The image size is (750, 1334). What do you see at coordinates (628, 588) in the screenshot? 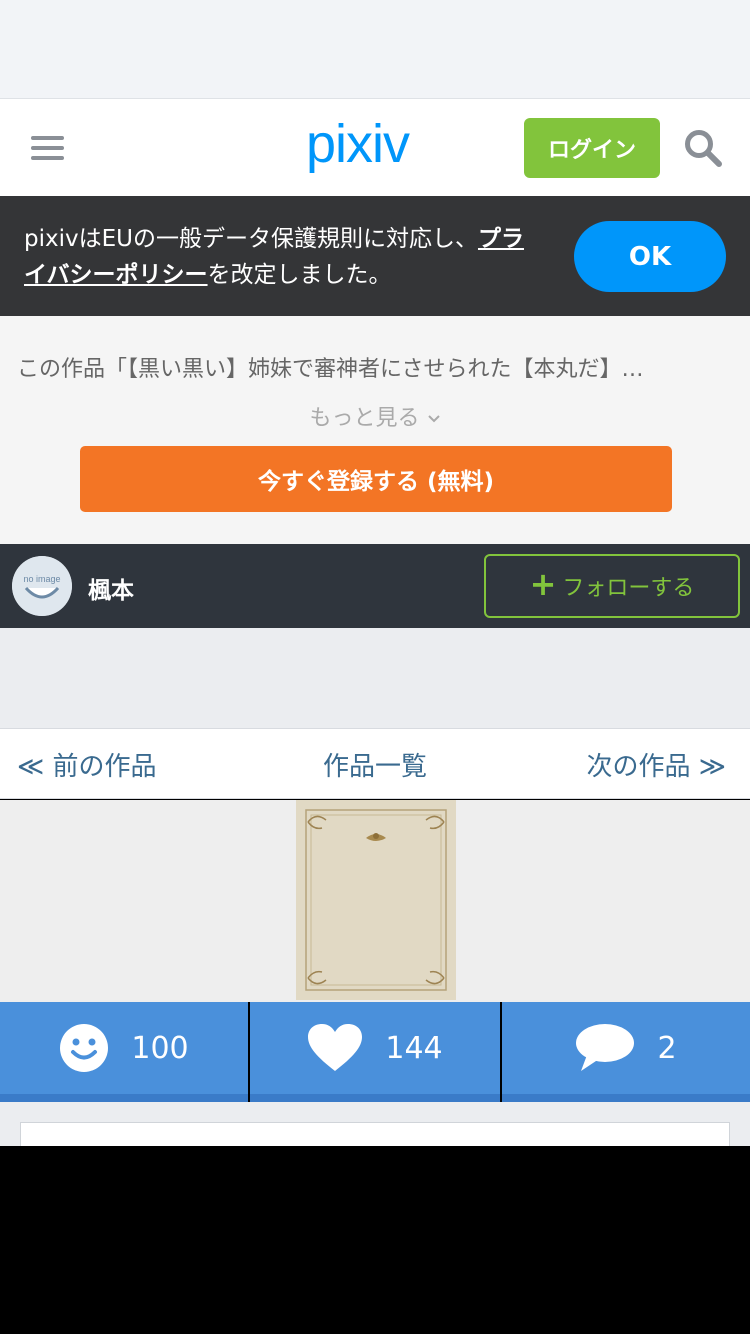
I see `follow-label: フォローする` at bounding box center [628, 588].